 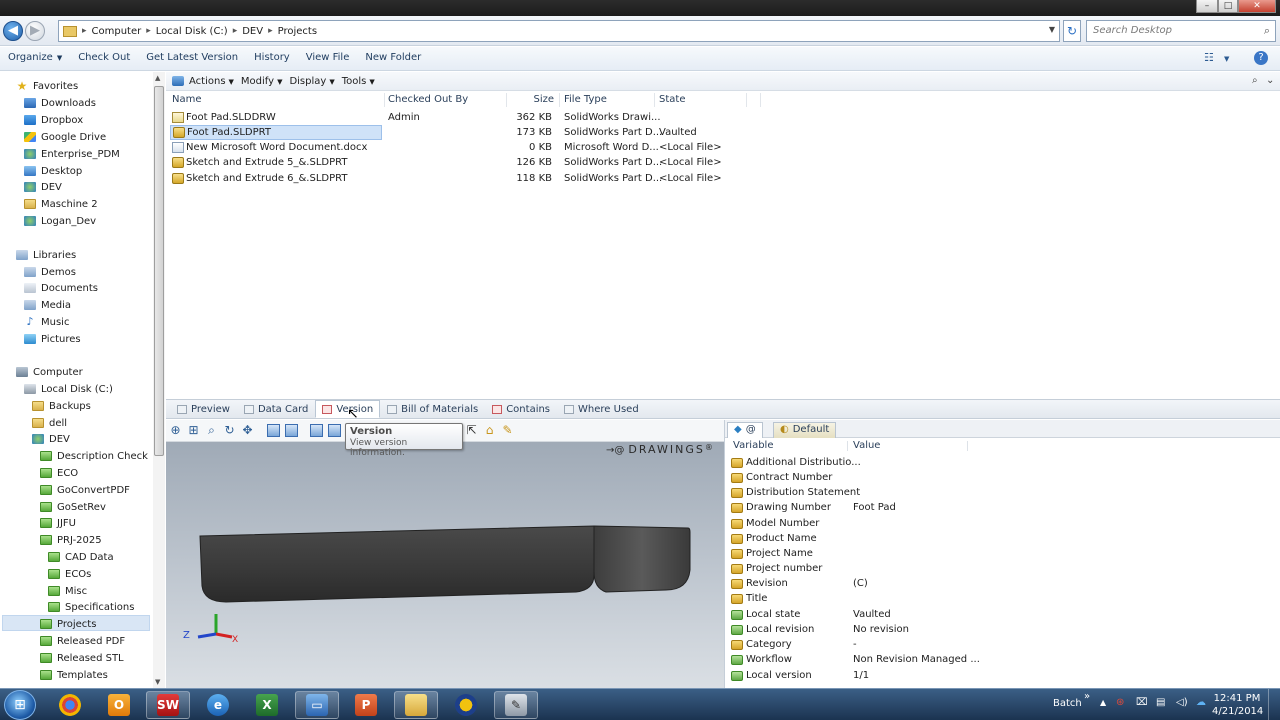 I want to click on variable-row: Contract Number, so click(x=1005, y=477).